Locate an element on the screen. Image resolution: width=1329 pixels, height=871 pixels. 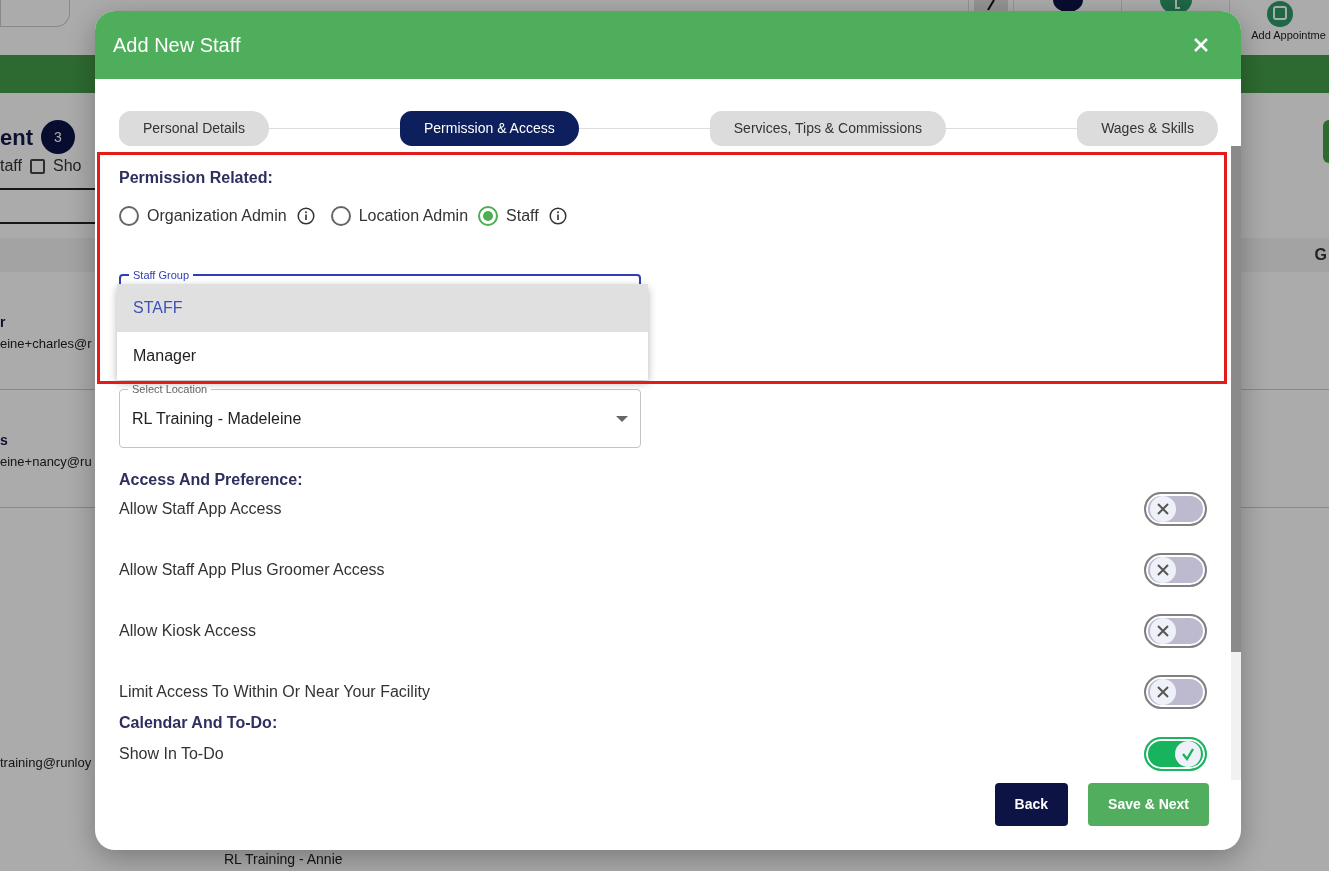
staff-email: training@runloy is located at coordinates (46, 763).